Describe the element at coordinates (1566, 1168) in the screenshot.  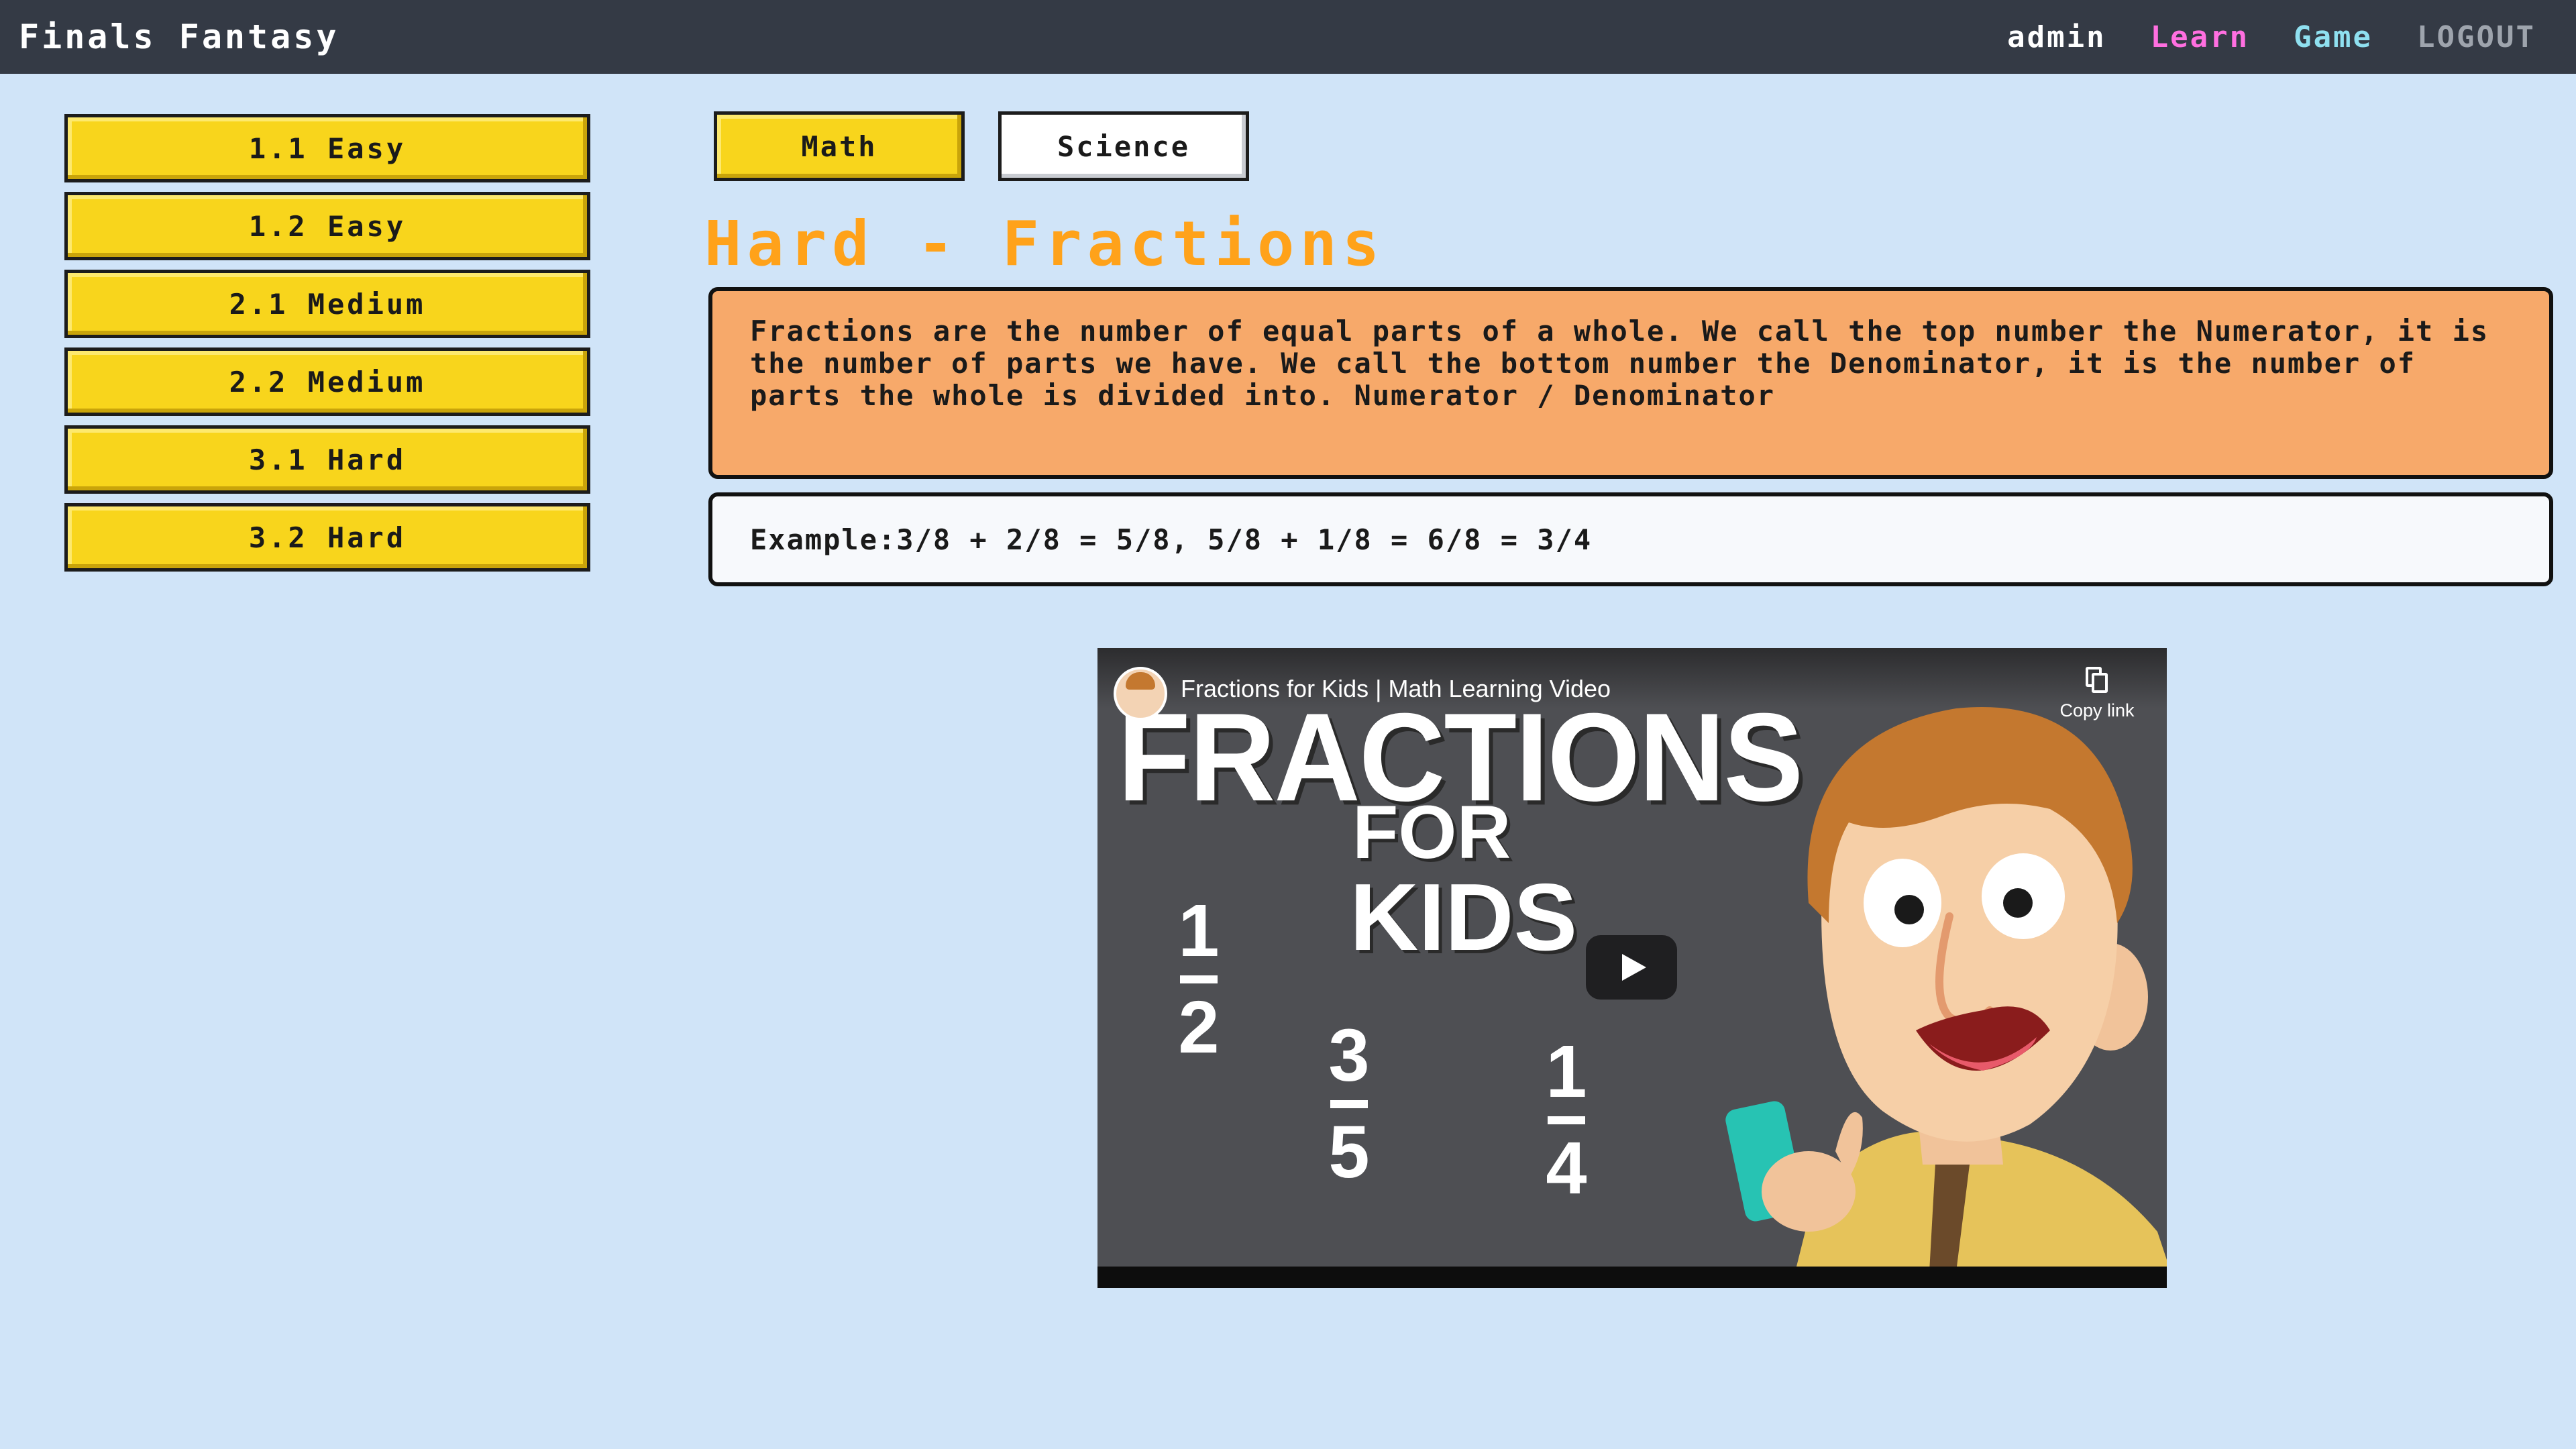
I see `fraction-denominator: 4` at that location.